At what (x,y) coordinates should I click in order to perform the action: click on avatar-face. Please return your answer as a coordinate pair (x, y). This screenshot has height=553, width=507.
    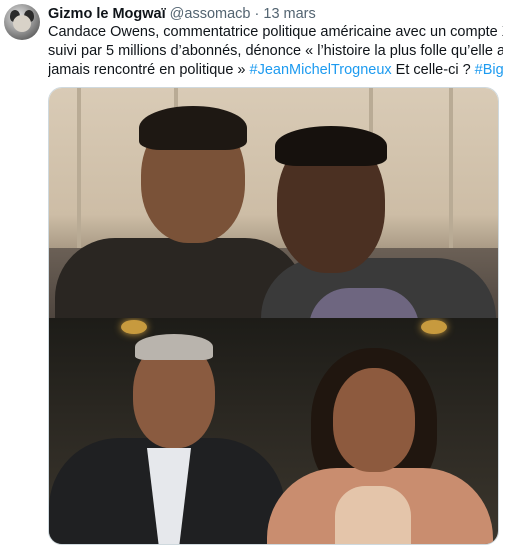
    Looking at the image, I should click on (22, 23).